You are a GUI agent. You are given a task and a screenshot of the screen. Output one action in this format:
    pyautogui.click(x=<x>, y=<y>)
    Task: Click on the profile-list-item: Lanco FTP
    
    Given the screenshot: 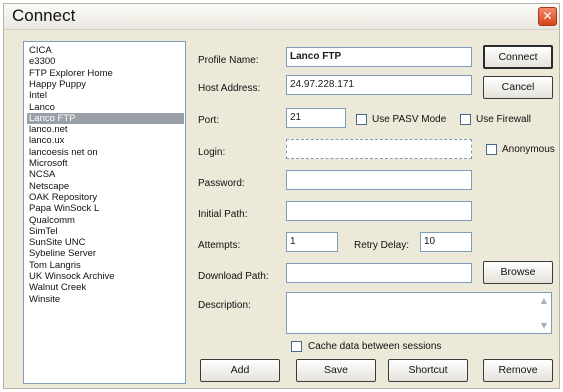 What is the action you would take?
    pyautogui.click(x=105, y=118)
    